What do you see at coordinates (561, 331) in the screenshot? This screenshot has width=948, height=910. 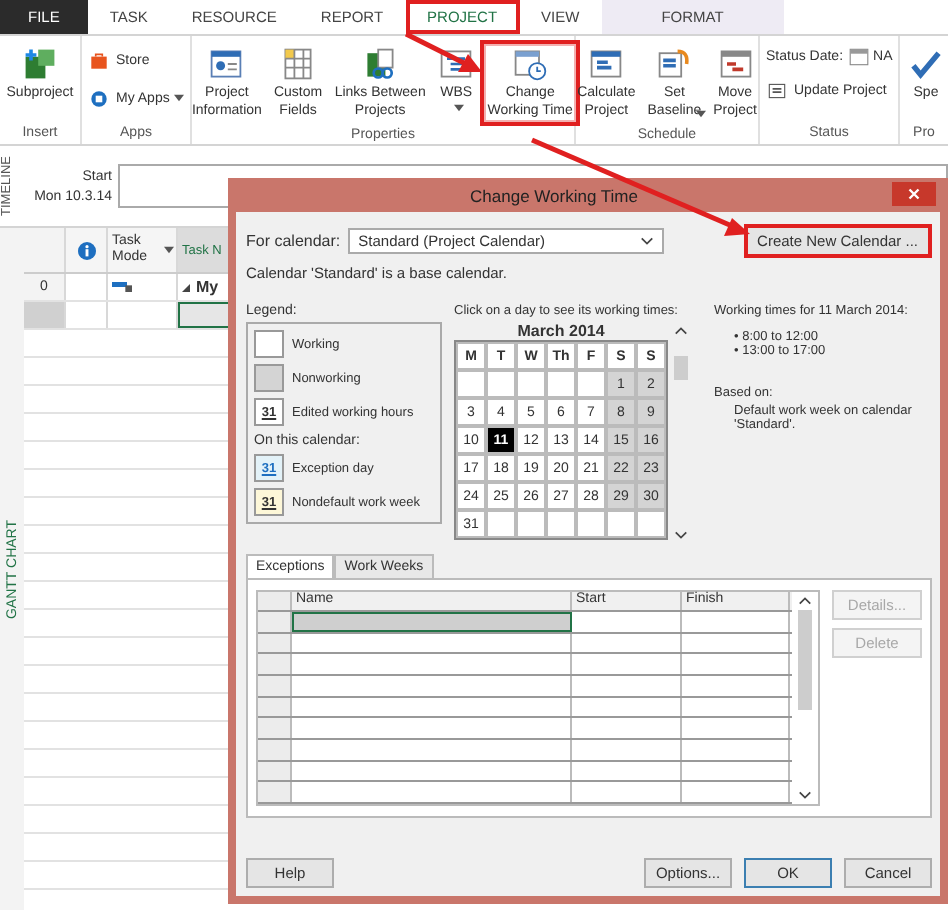 I see `month-title: March 2014` at bounding box center [561, 331].